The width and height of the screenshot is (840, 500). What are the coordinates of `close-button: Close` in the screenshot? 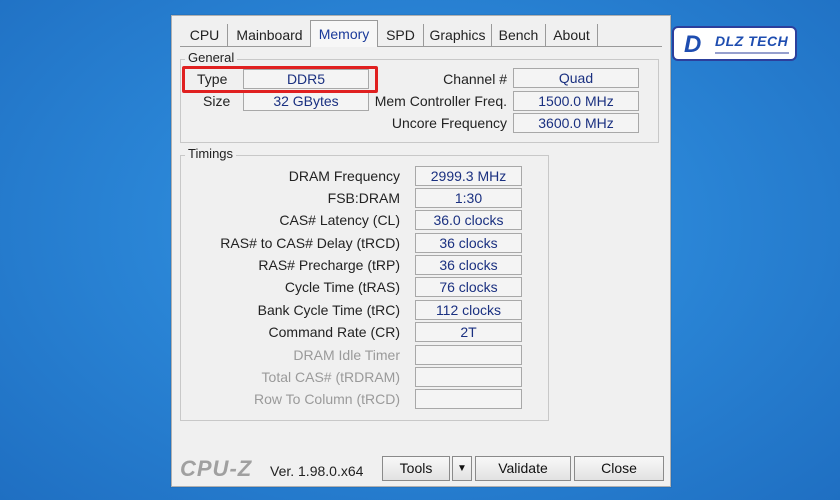 It's located at (619, 468).